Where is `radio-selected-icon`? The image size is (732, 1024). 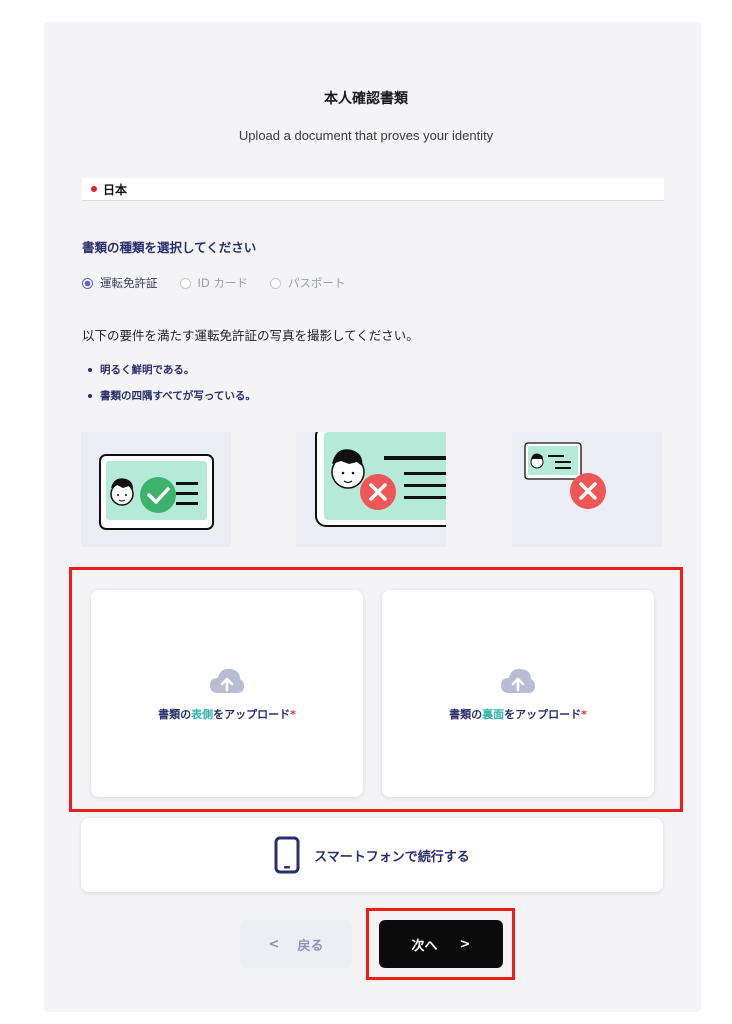
radio-selected-icon is located at coordinates (87, 283).